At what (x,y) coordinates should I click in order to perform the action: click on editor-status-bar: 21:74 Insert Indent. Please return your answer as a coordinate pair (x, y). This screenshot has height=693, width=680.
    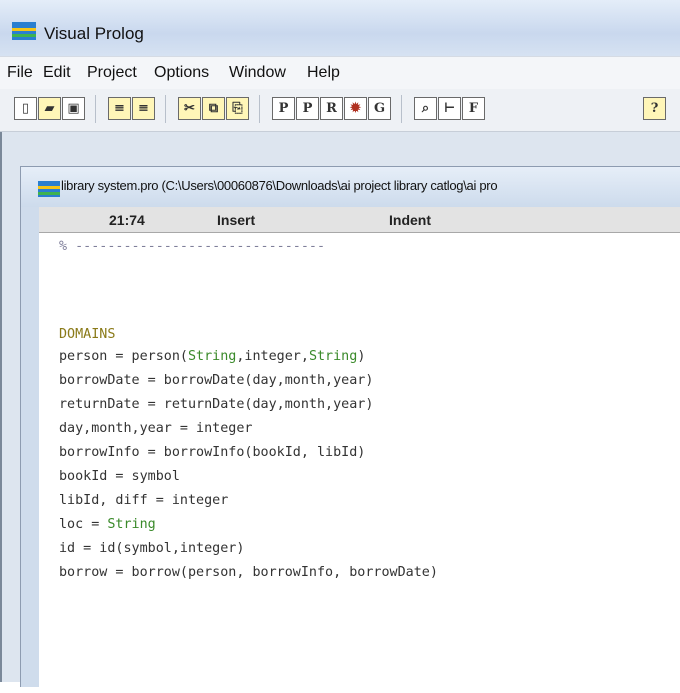
    Looking at the image, I should click on (359, 220).